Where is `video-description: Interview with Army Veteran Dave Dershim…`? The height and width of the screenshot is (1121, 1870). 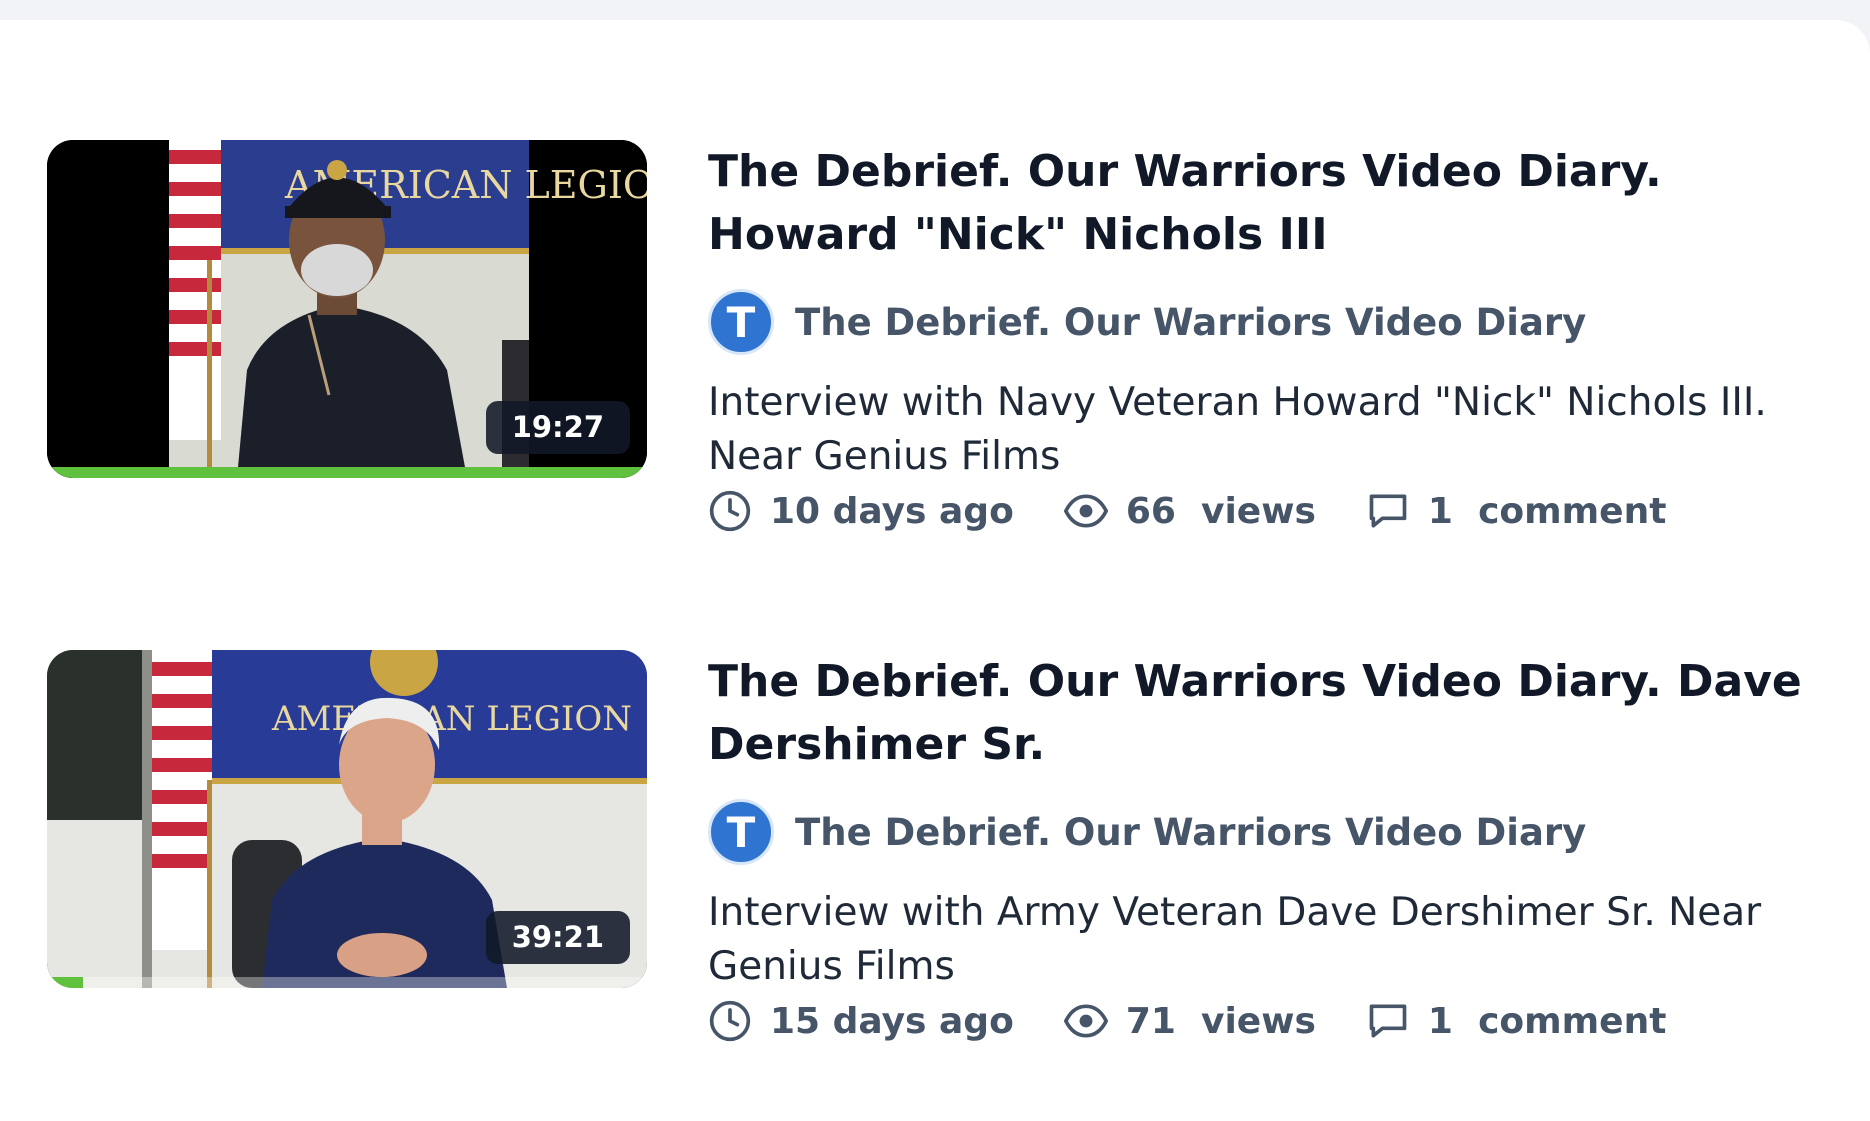
video-description: Interview with Army Veteran Dave Dershim… is located at coordinates (1235, 939).